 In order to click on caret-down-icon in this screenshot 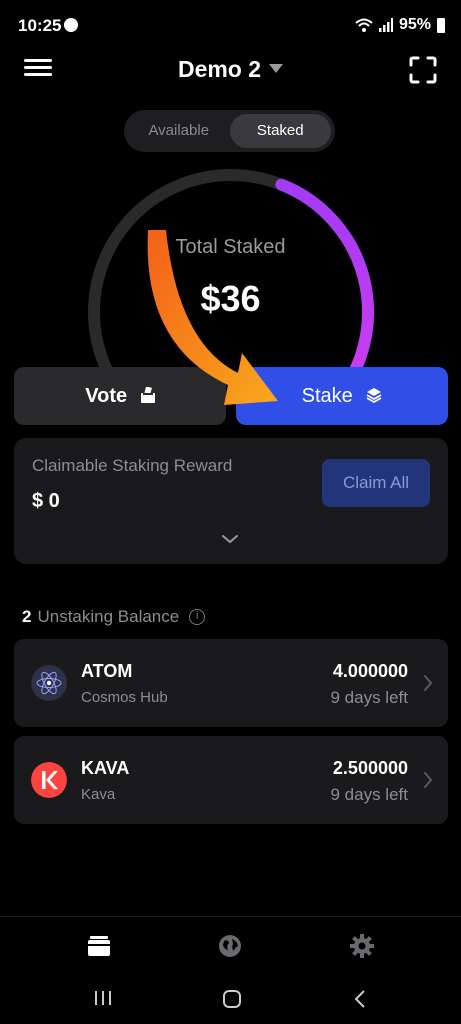, I will do `click(276, 69)`.